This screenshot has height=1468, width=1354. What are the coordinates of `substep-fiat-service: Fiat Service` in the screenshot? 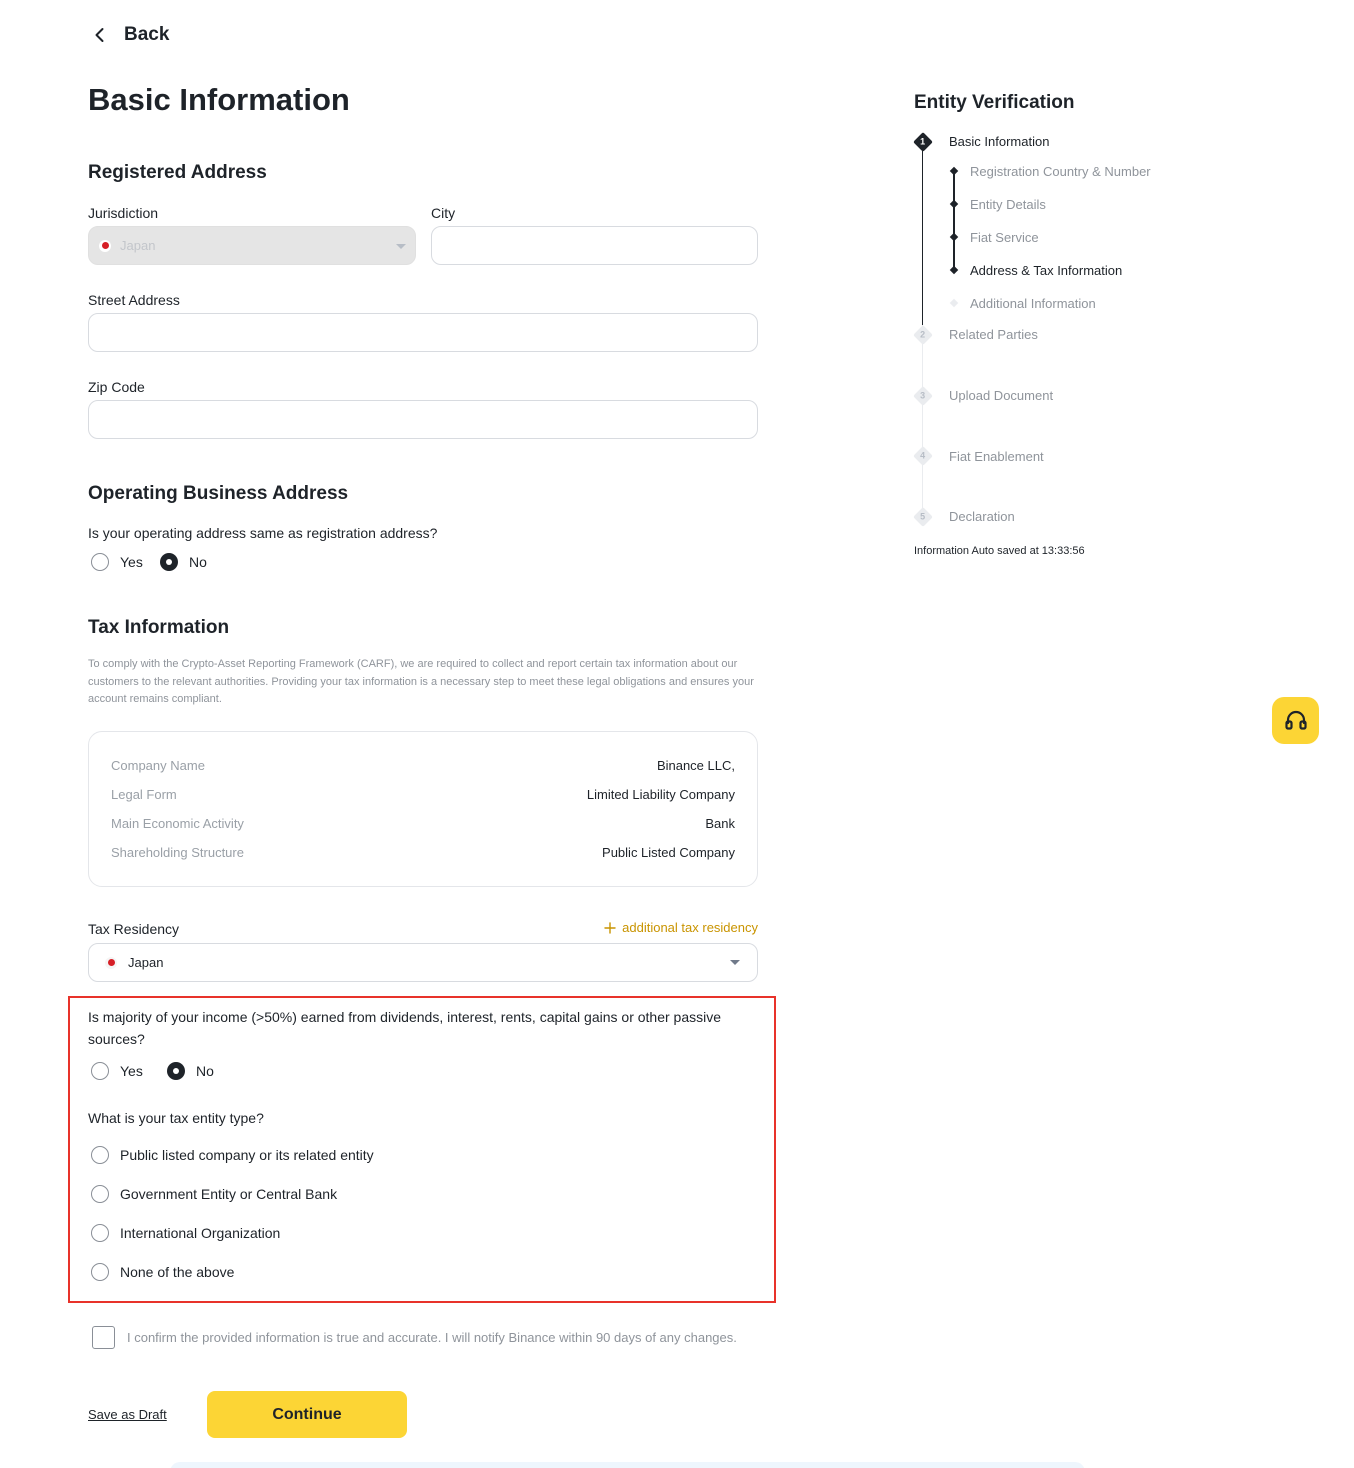 It's located at (1004, 237).